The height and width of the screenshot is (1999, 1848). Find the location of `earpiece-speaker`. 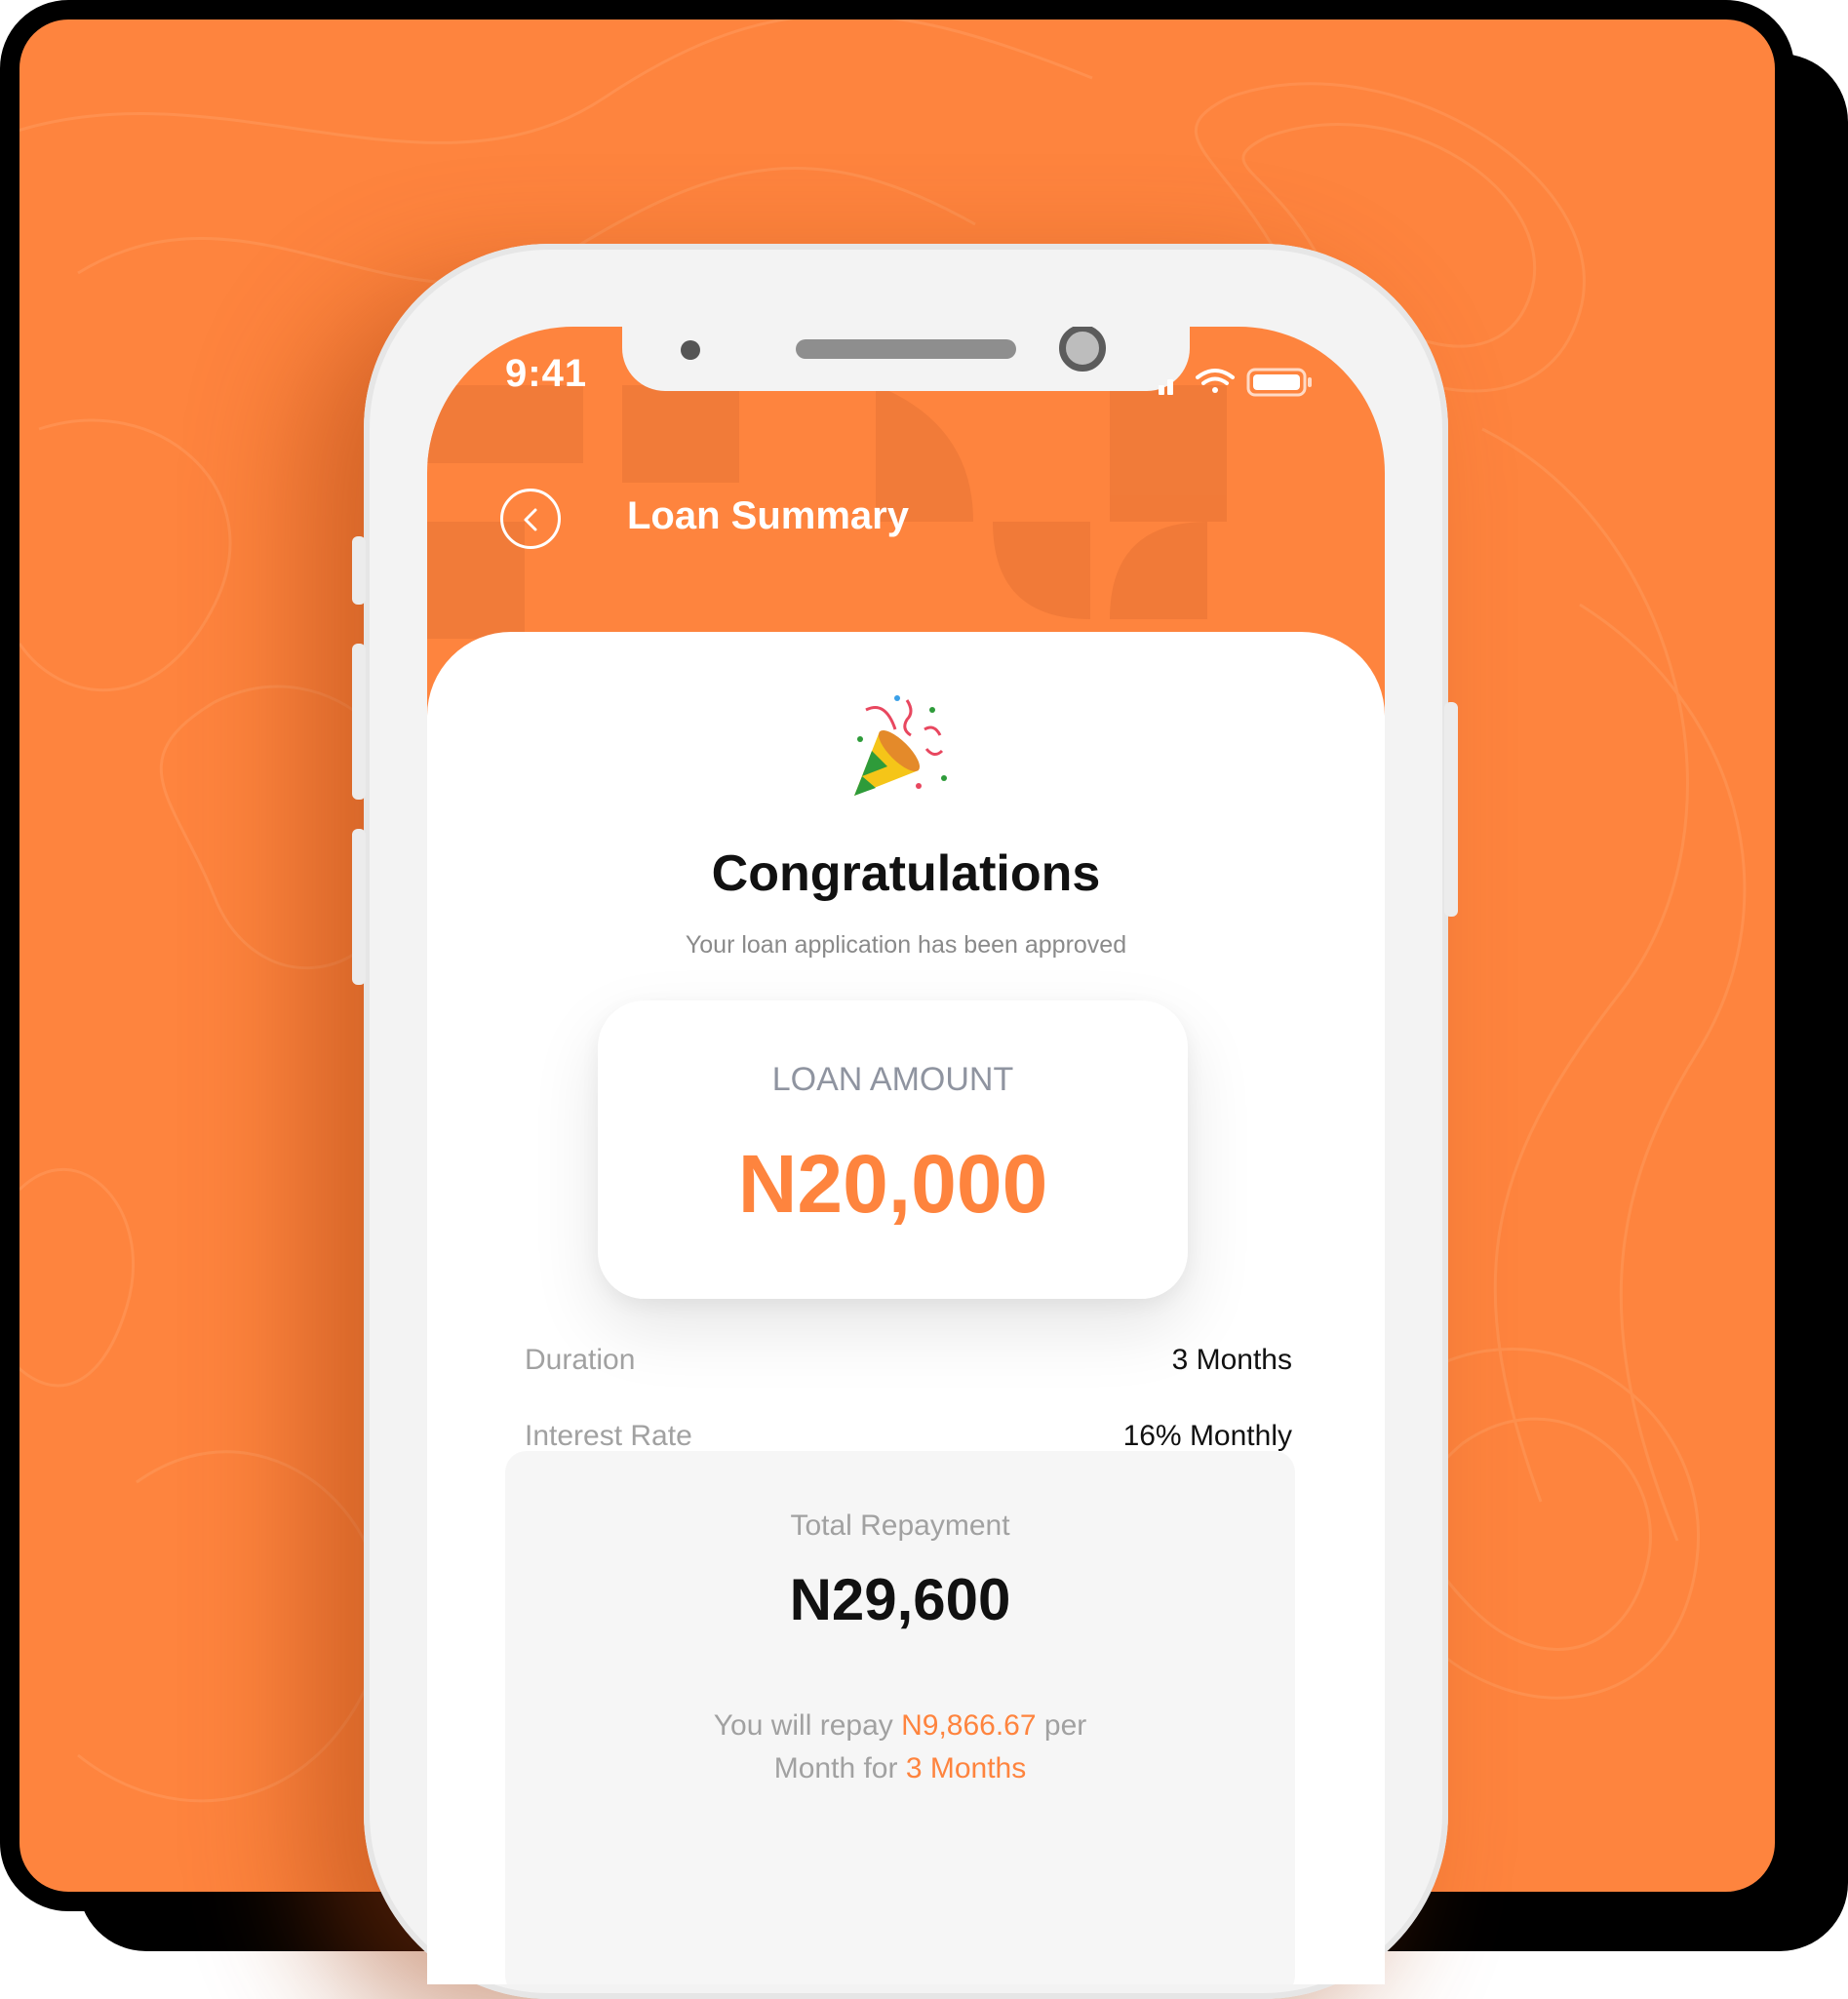

earpiece-speaker is located at coordinates (906, 349).